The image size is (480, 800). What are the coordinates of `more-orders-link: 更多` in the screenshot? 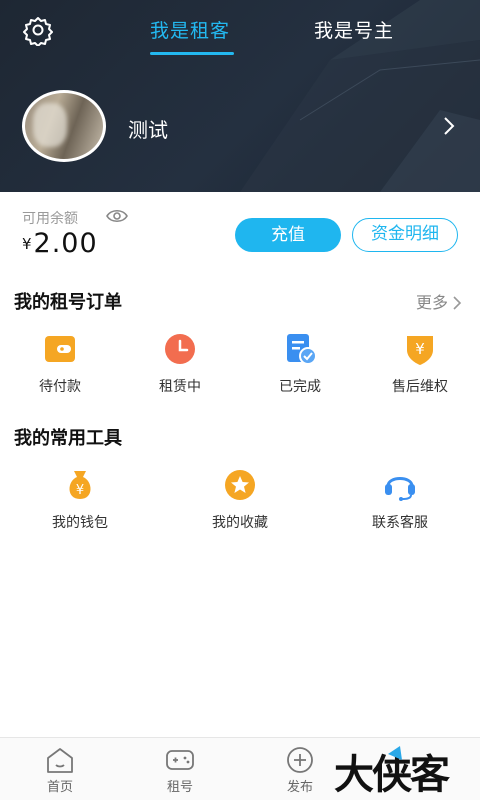 It's located at (439, 301).